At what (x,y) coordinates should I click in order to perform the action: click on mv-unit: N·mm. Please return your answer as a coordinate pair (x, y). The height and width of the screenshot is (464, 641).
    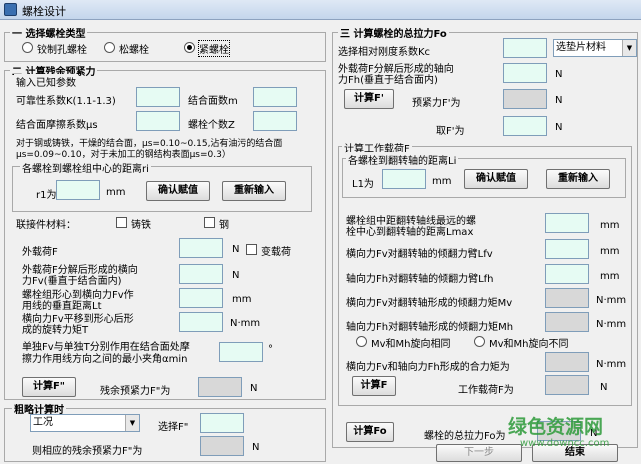
    Looking at the image, I should click on (611, 300).